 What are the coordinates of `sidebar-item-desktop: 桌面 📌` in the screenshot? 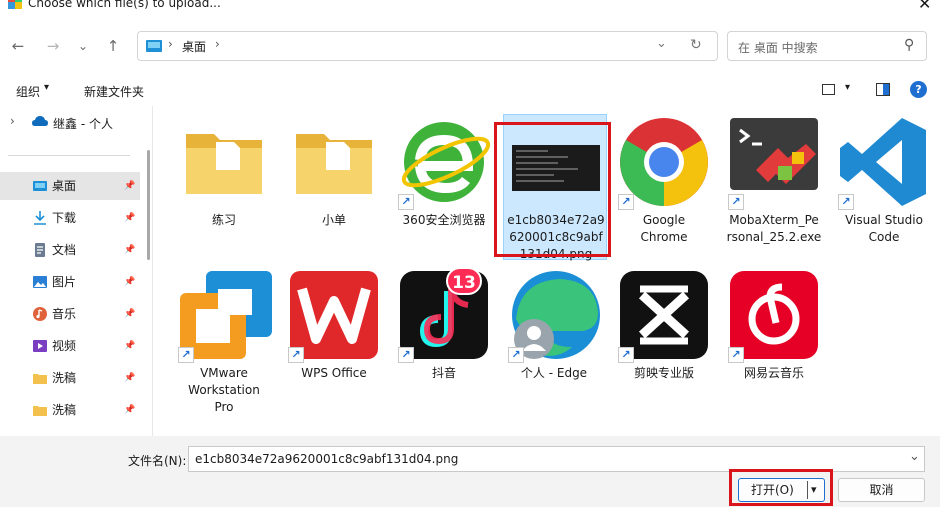 It's located at (70, 186).